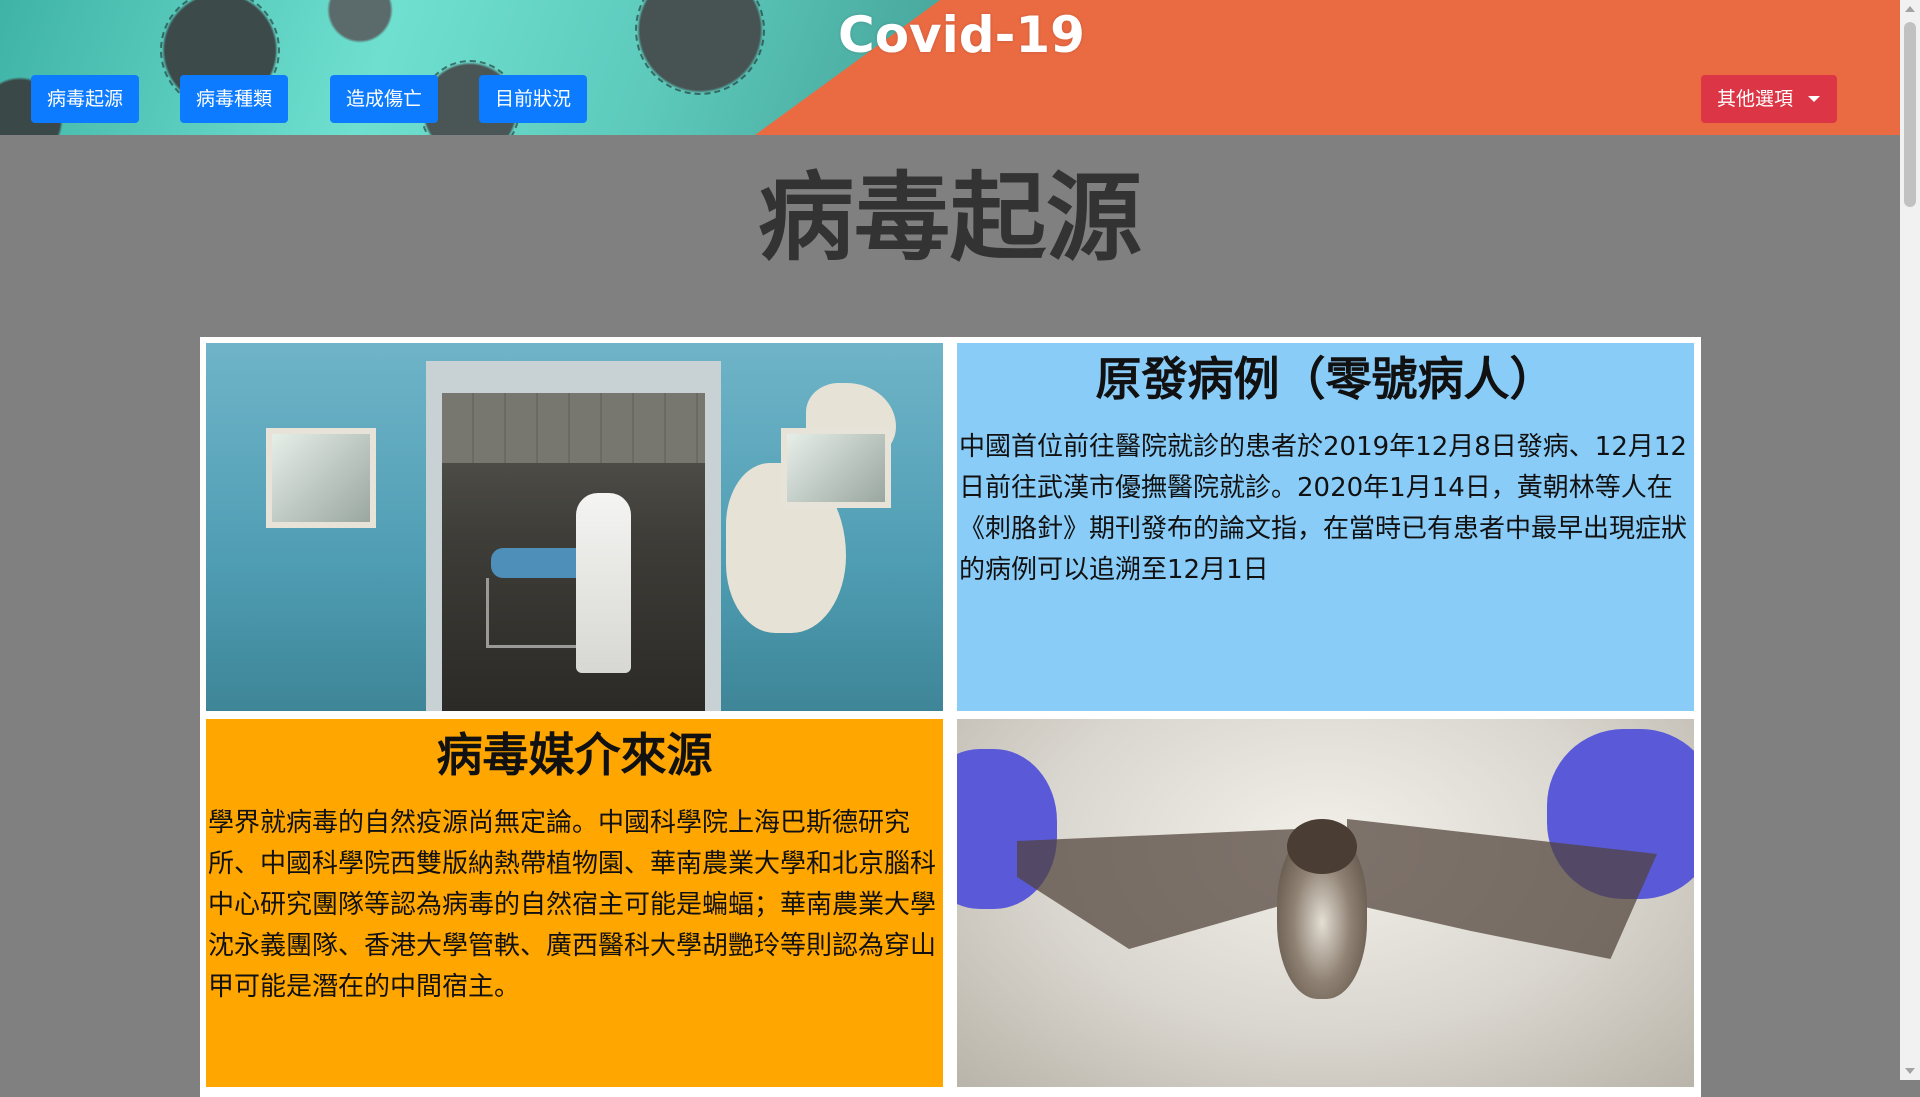 The height and width of the screenshot is (1097, 1920). What do you see at coordinates (961, 35) in the screenshot?
I see `site-title: Covid-19` at bounding box center [961, 35].